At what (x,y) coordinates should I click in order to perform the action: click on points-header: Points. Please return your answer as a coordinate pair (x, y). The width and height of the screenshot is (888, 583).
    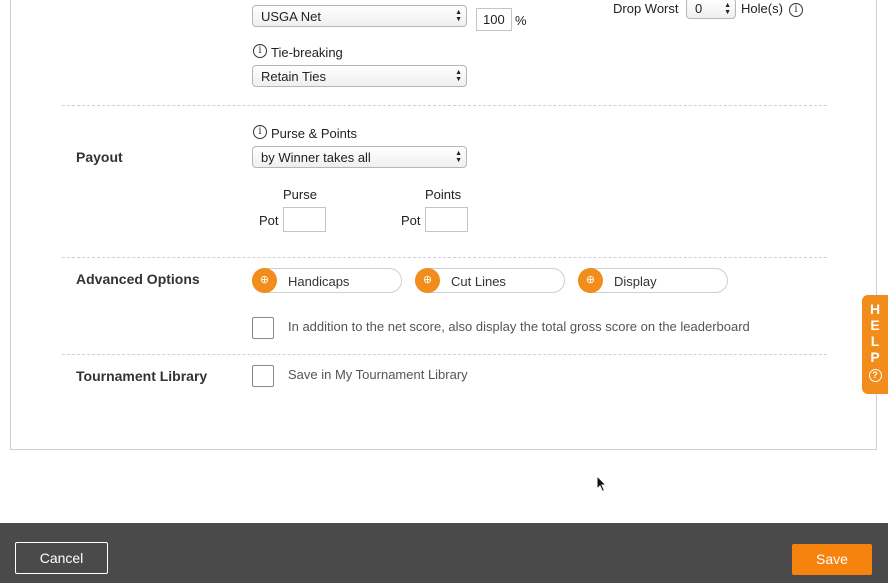
    Looking at the image, I should click on (443, 194).